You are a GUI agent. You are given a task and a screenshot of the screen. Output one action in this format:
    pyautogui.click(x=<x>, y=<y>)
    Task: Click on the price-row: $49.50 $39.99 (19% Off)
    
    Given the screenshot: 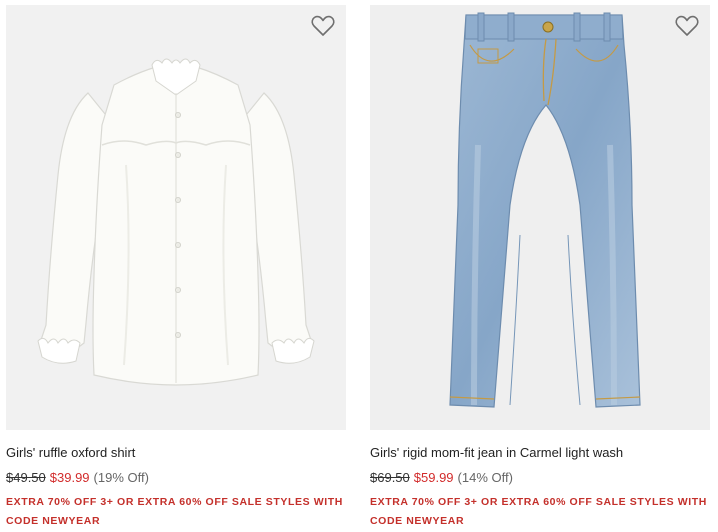 What is the action you would take?
    pyautogui.click(x=176, y=478)
    